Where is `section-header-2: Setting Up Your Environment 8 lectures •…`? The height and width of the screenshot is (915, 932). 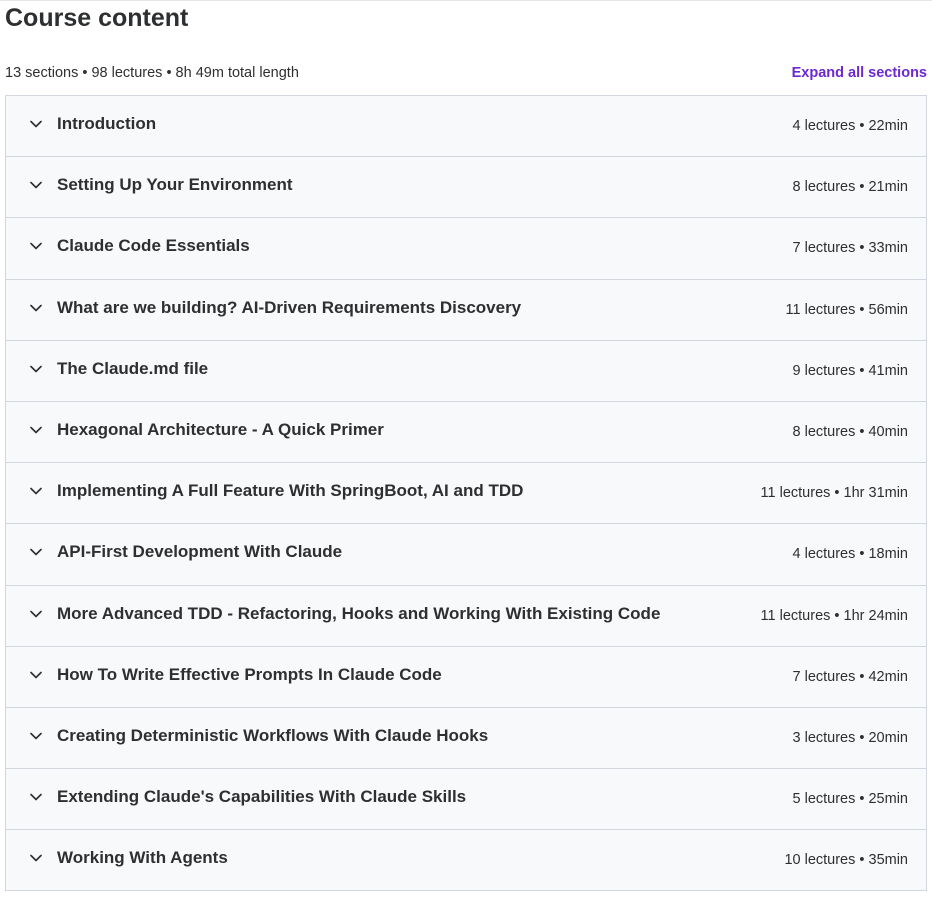
section-header-2: Setting Up Your Environment 8 lectures •… is located at coordinates (466, 188).